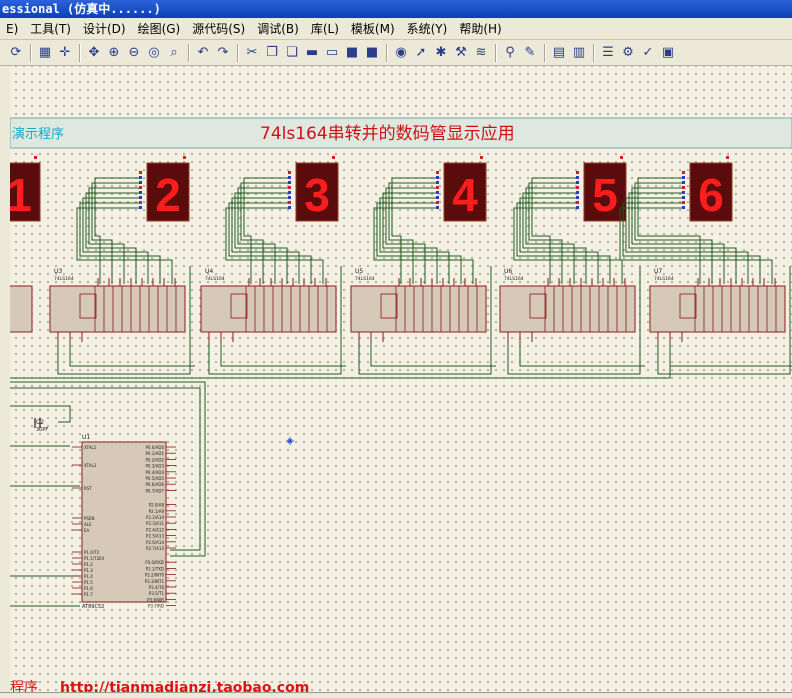  What do you see at coordinates (203, 53) in the screenshot?
I see `undo-icon: ↶` at bounding box center [203, 53].